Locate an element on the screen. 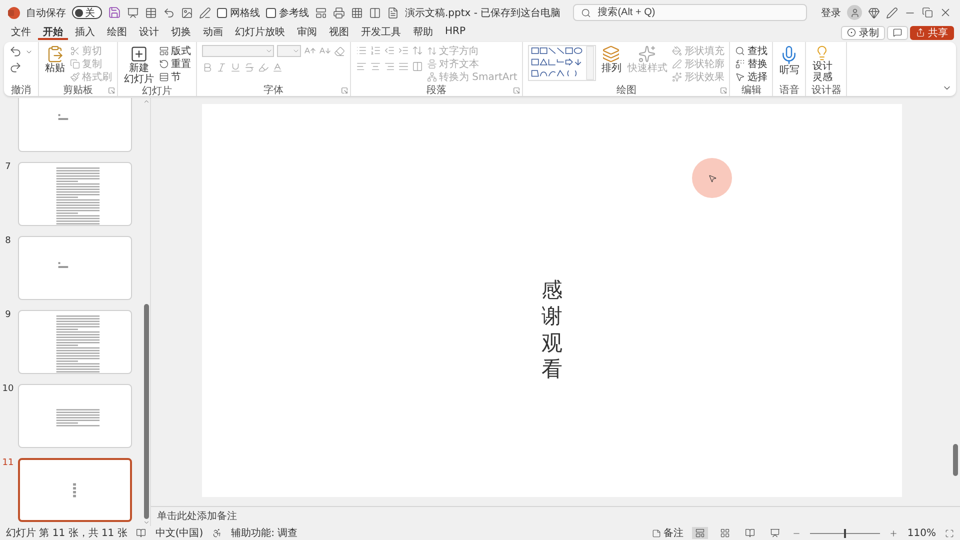 The image size is (960, 540). highlighter-icon is located at coordinates (263, 67).